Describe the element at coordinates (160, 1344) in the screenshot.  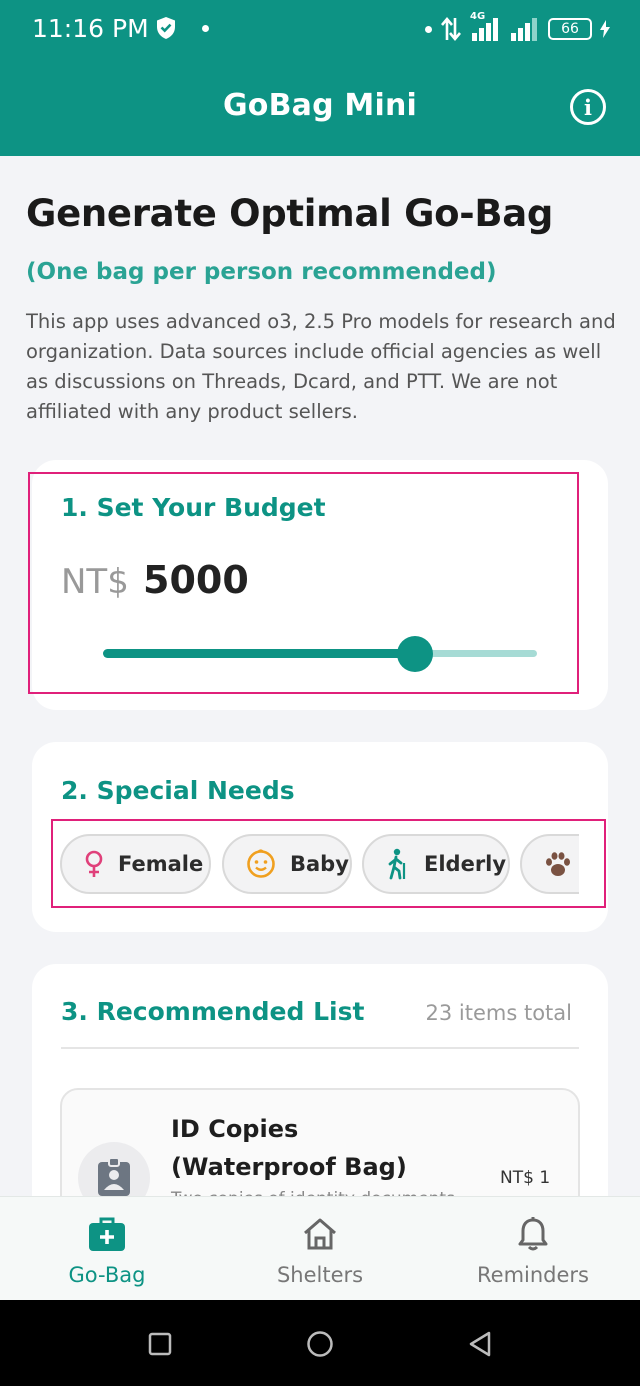
I see `recents-icon` at that location.